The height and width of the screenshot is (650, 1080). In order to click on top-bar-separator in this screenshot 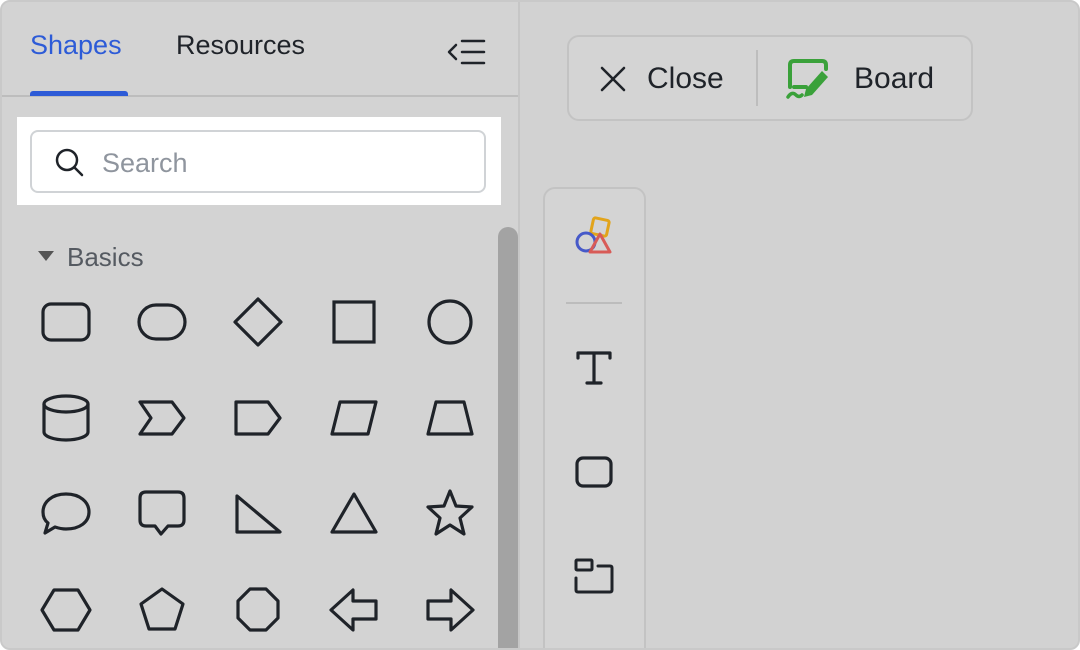, I will do `click(757, 78)`.